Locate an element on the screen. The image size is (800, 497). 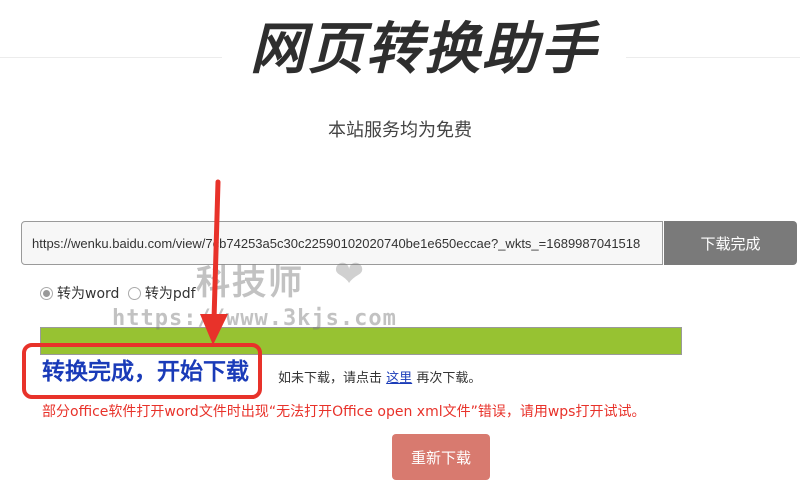
watermark-text: 科技师 is located at coordinates (250, 283).